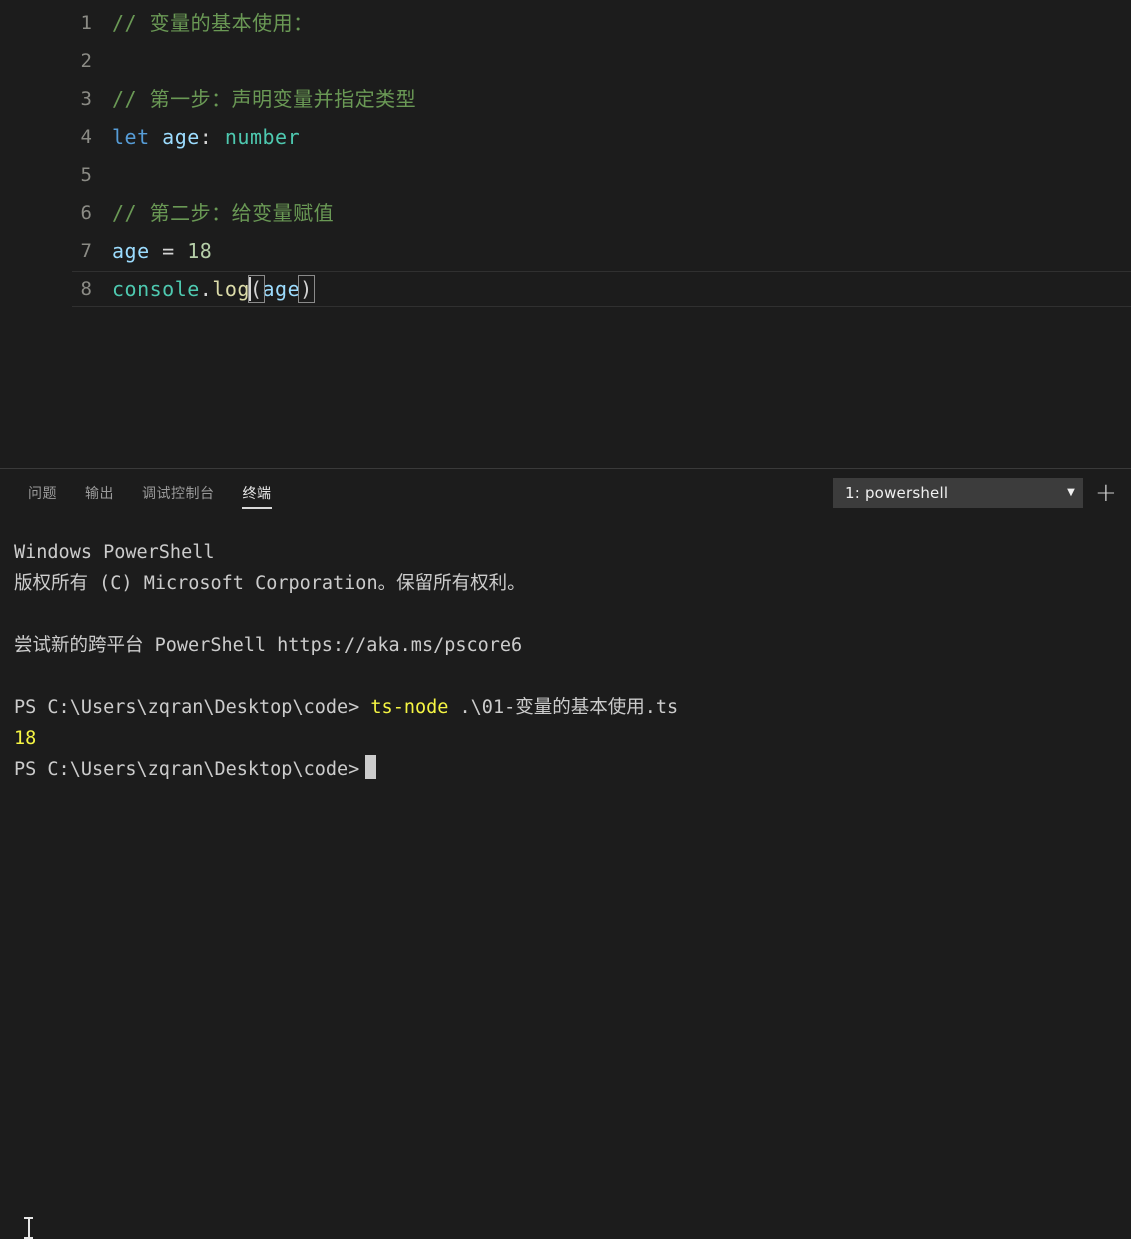 This screenshot has width=1131, height=1239. I want to click on panel-tab-label: 输出, so click(99, 494).